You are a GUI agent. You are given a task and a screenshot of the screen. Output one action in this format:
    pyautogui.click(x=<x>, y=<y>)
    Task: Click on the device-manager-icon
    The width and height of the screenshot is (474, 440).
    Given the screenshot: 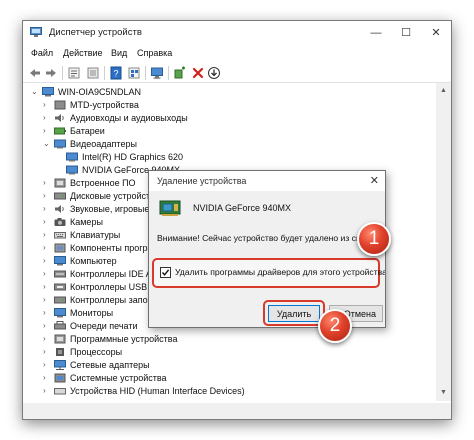 What is the action you would take?
    pyautogui.click(x=36, y=32)
    